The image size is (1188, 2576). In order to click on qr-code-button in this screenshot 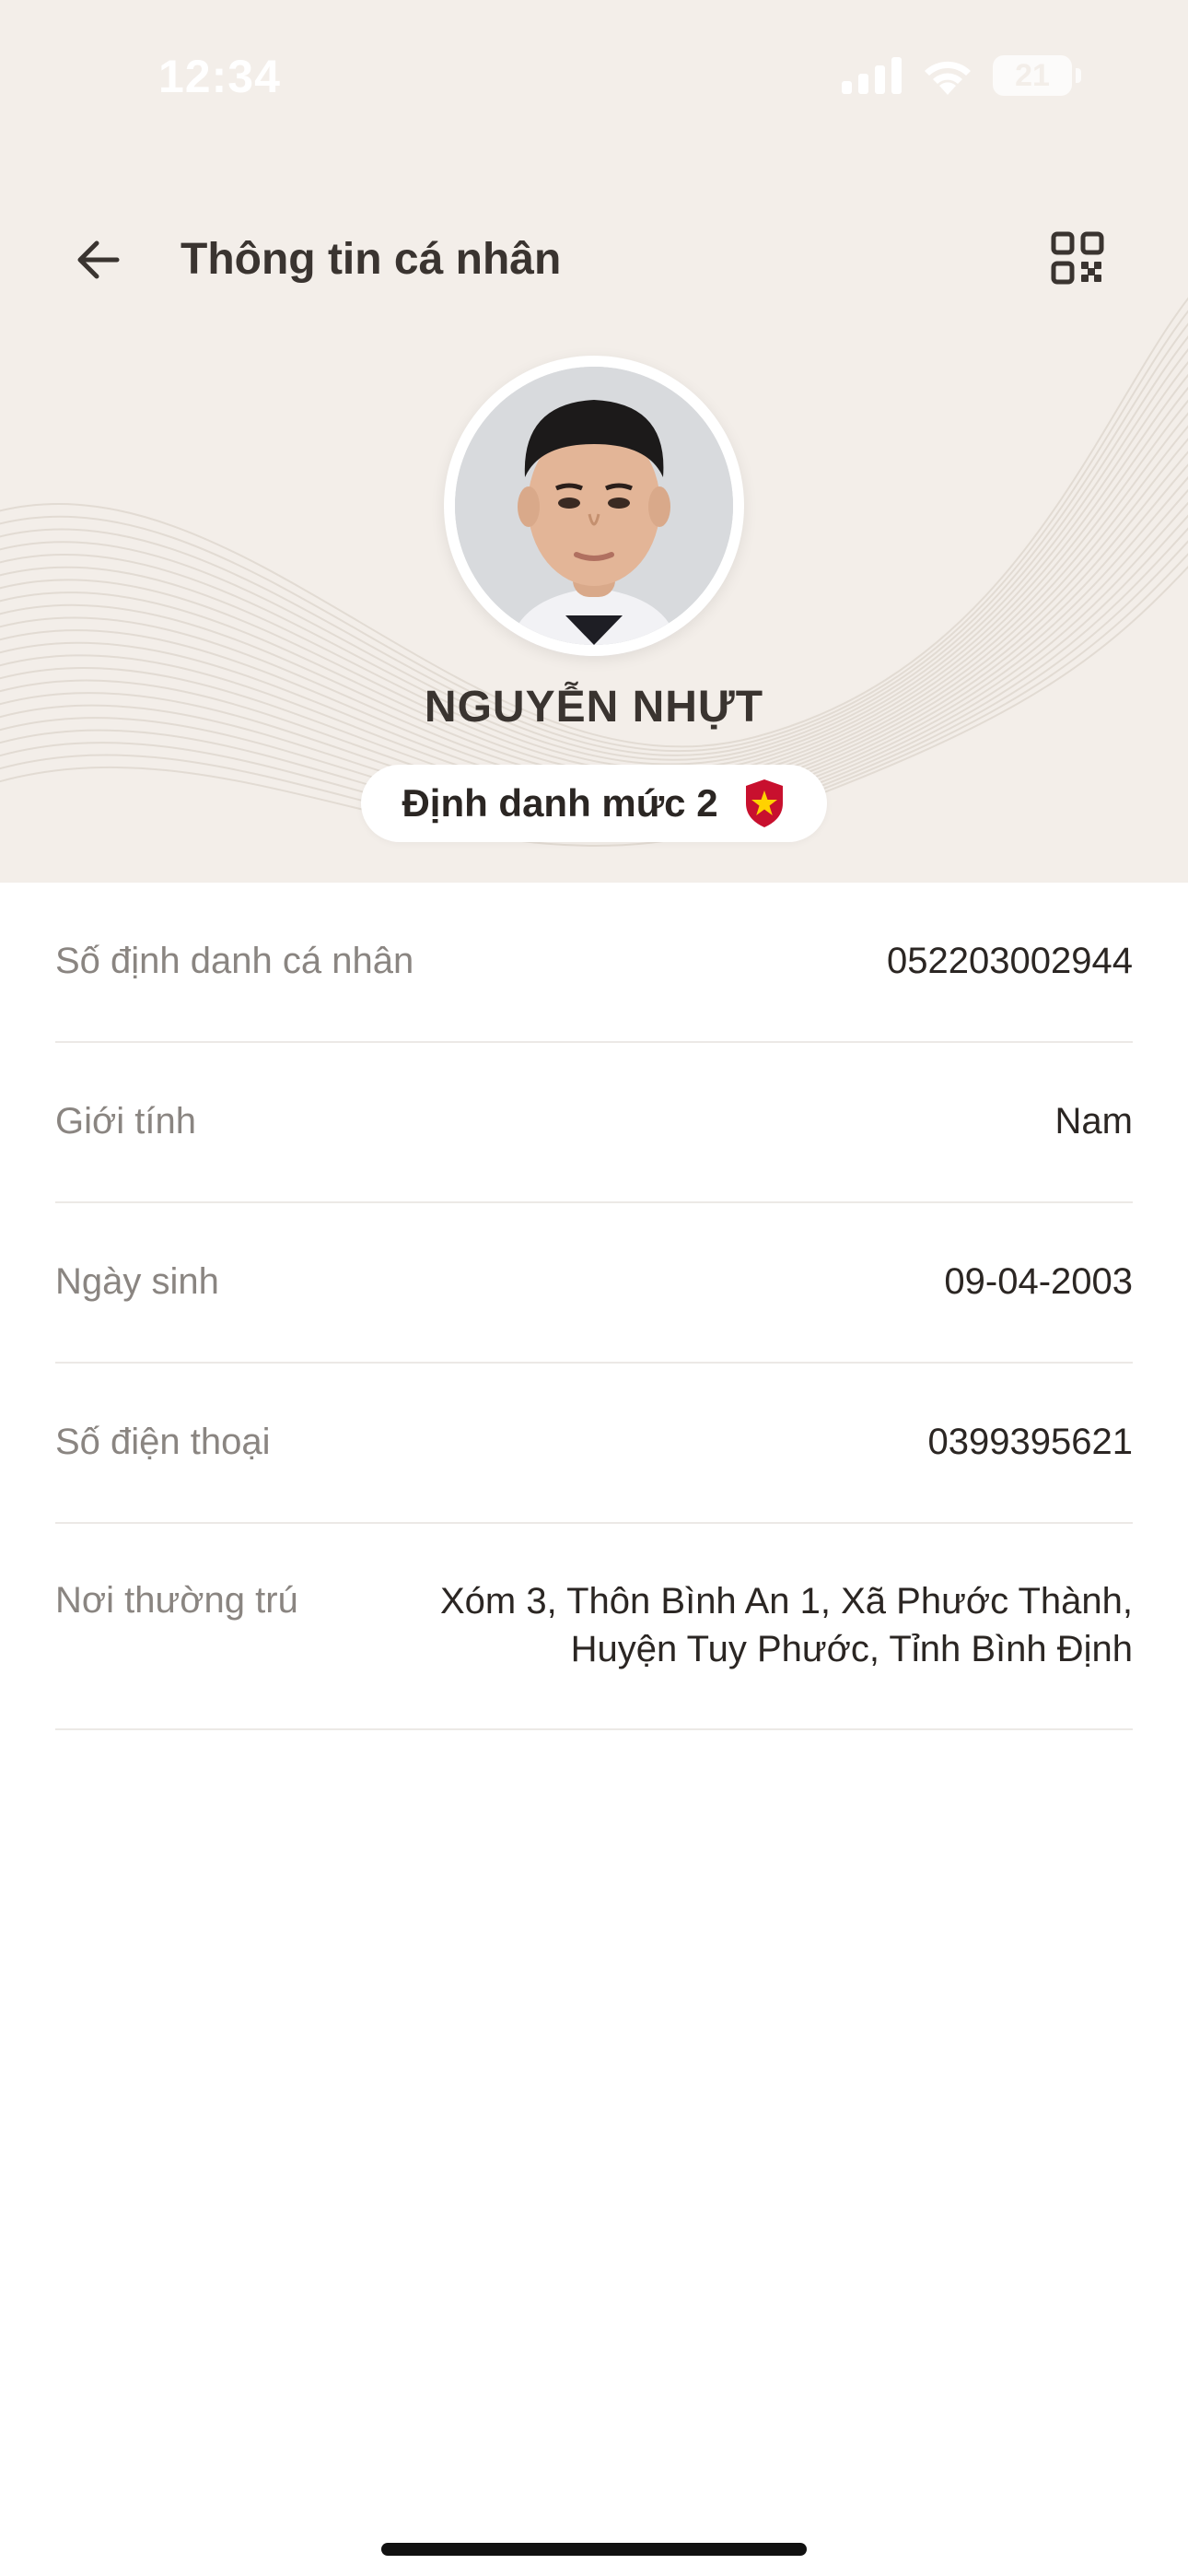, I will do `click(1077, 257)`.